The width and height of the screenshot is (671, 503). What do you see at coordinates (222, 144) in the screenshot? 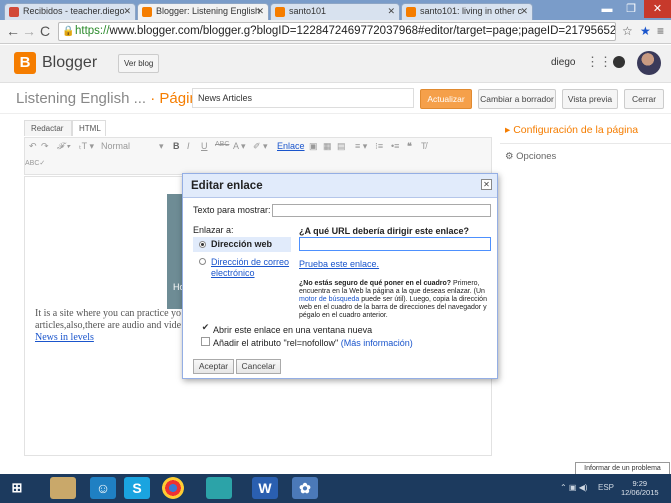
I see `strikethrough-icon: ABC` at bounding box center [222, 144].